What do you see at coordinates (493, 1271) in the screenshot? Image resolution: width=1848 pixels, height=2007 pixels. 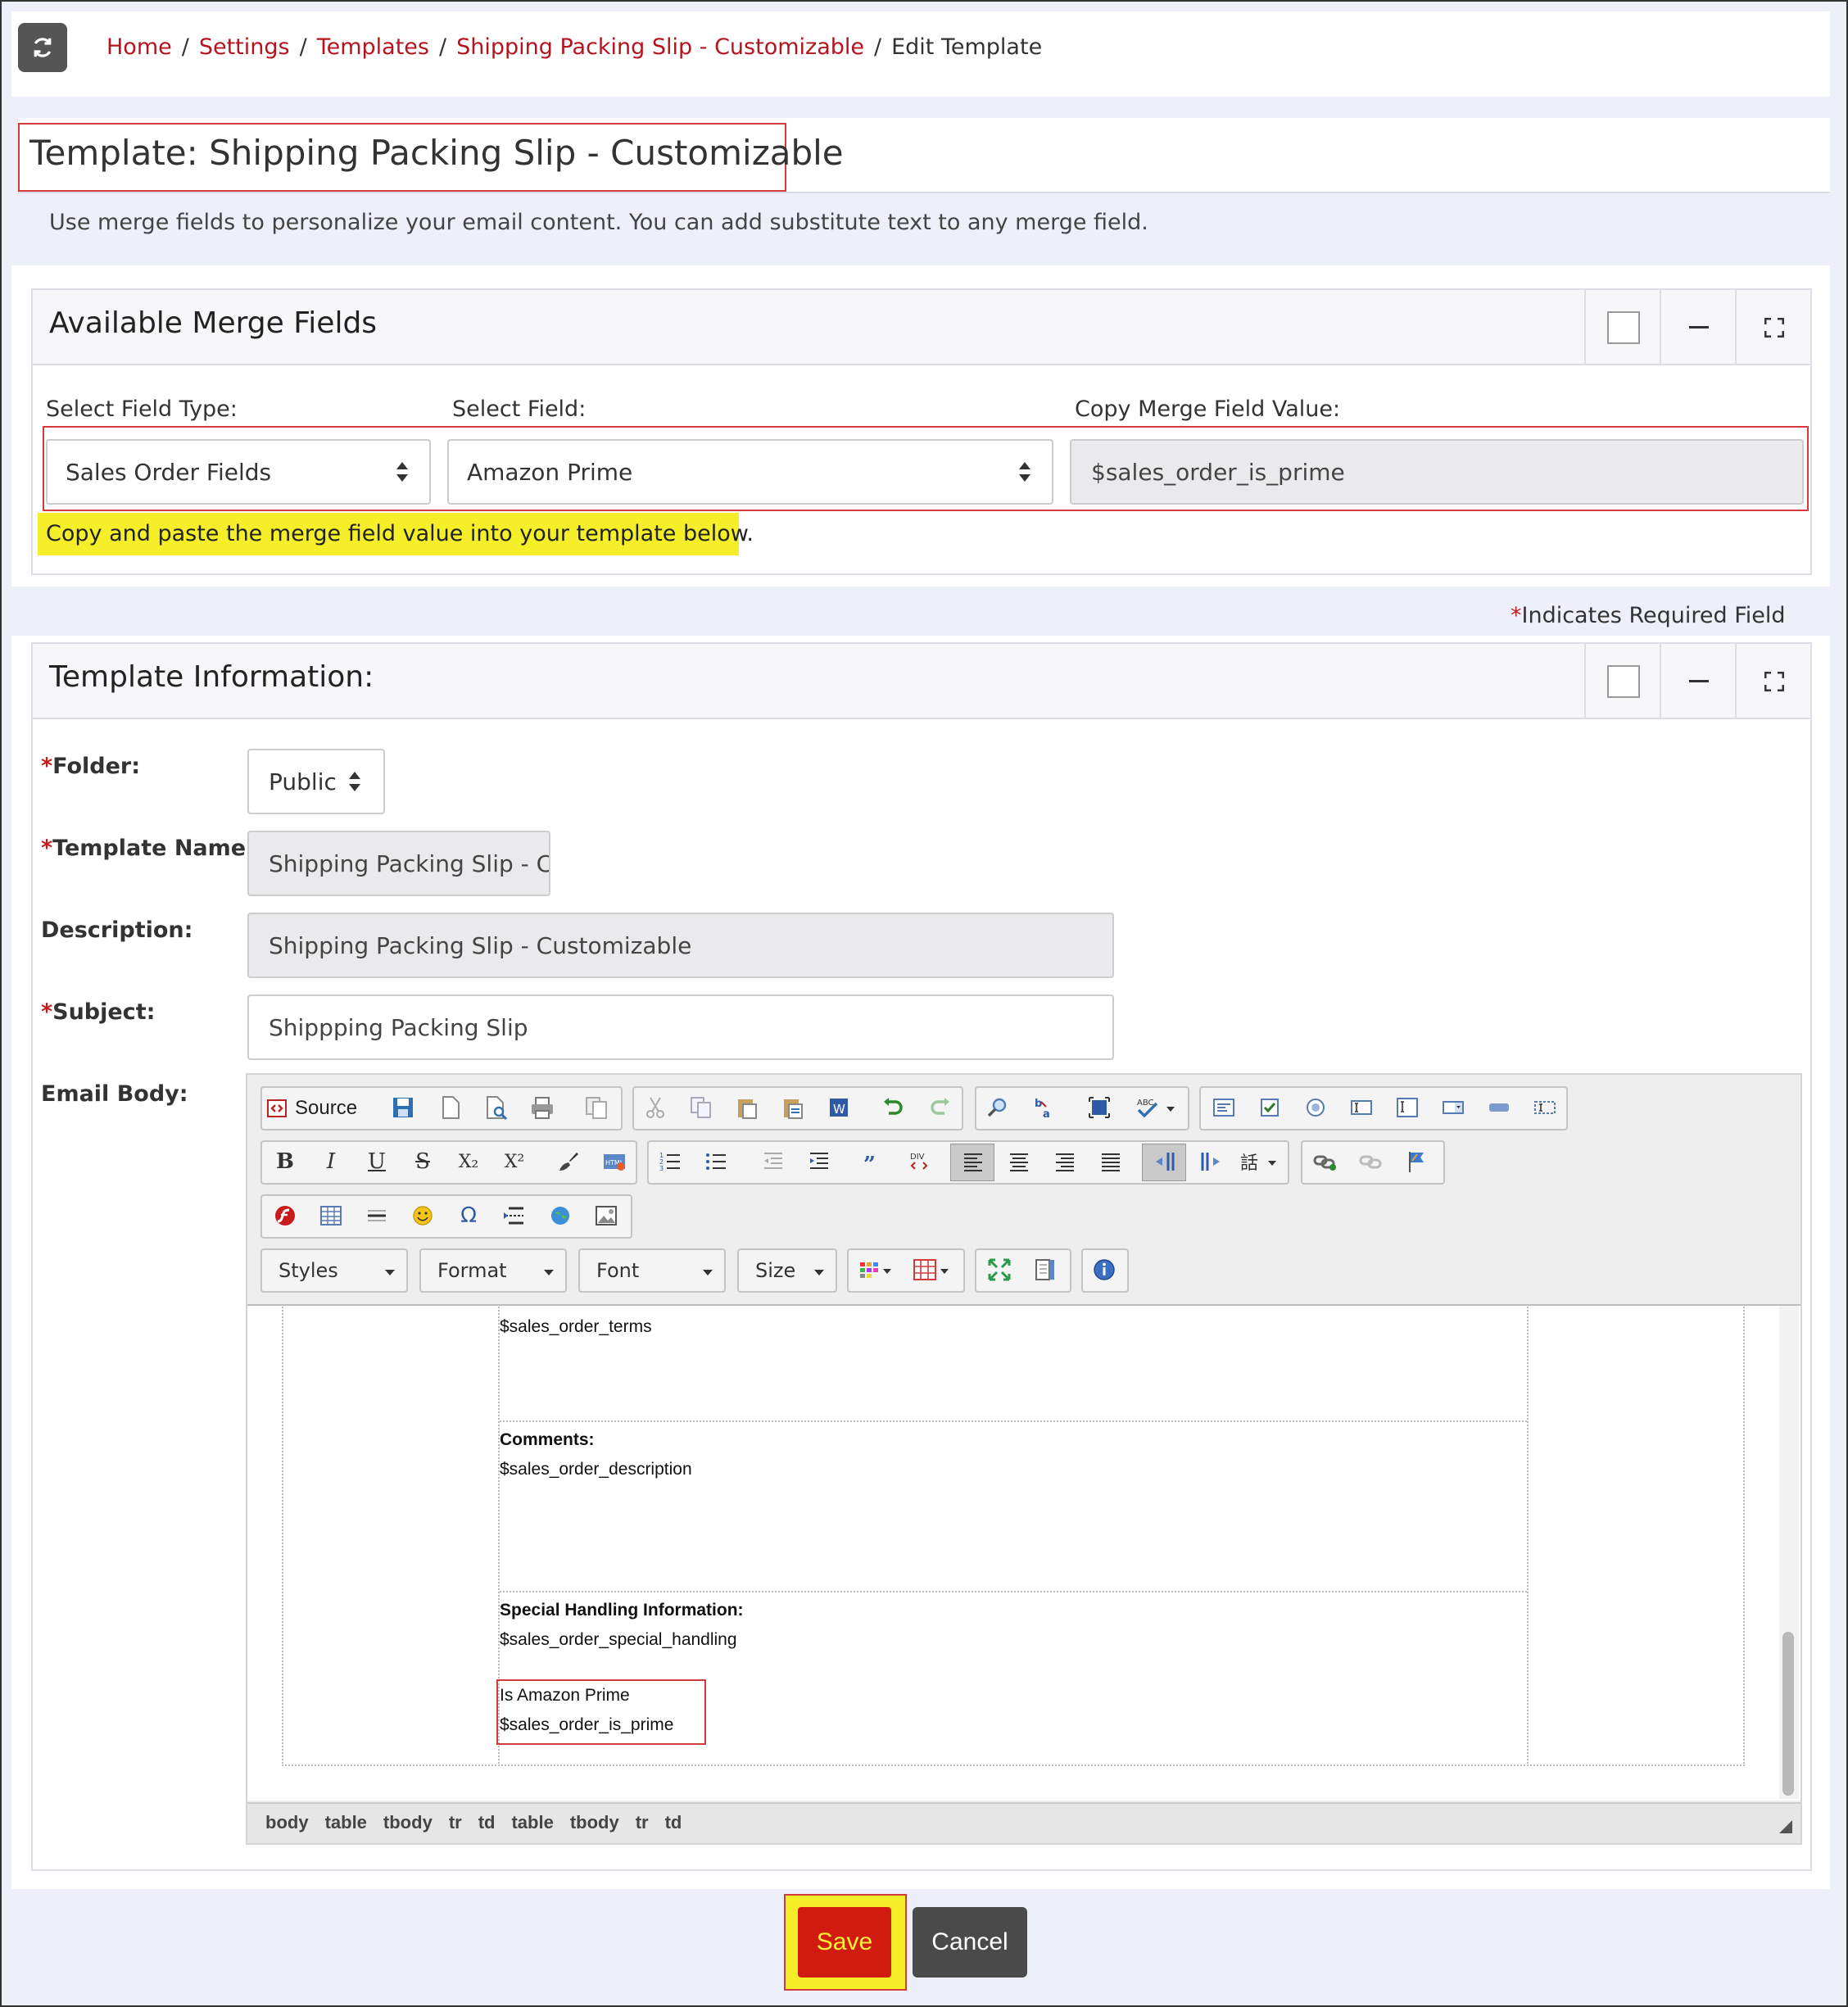 I see `format-combo: Format` at bounding box center [493, 1271].